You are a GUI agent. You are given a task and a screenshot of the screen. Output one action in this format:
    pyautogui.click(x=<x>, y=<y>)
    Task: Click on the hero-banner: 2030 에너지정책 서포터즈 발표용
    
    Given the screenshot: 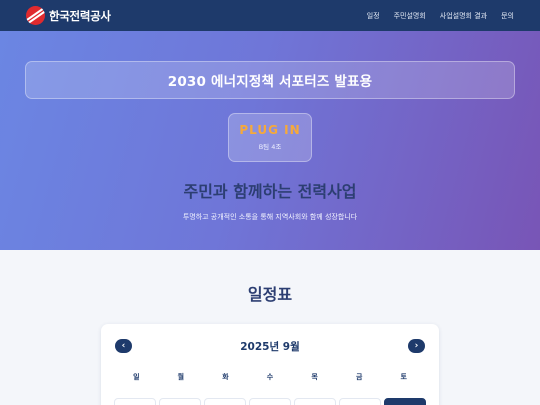 What is the action you would take?
    pyautogui.click(x=270, y=80)
    